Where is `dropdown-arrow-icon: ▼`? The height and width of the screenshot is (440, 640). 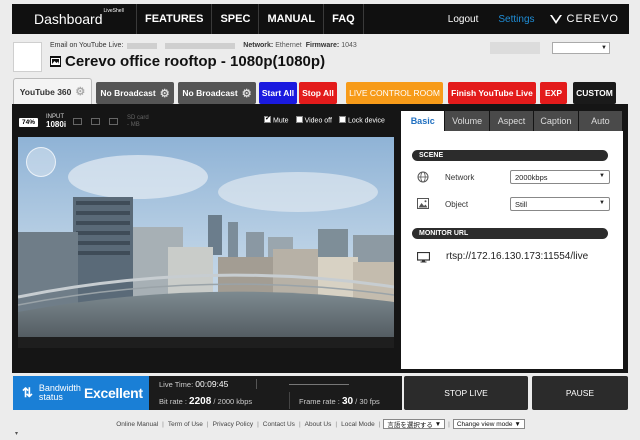
dropdown-arrow-icon: ▼ is located at coordinates (604, 48).